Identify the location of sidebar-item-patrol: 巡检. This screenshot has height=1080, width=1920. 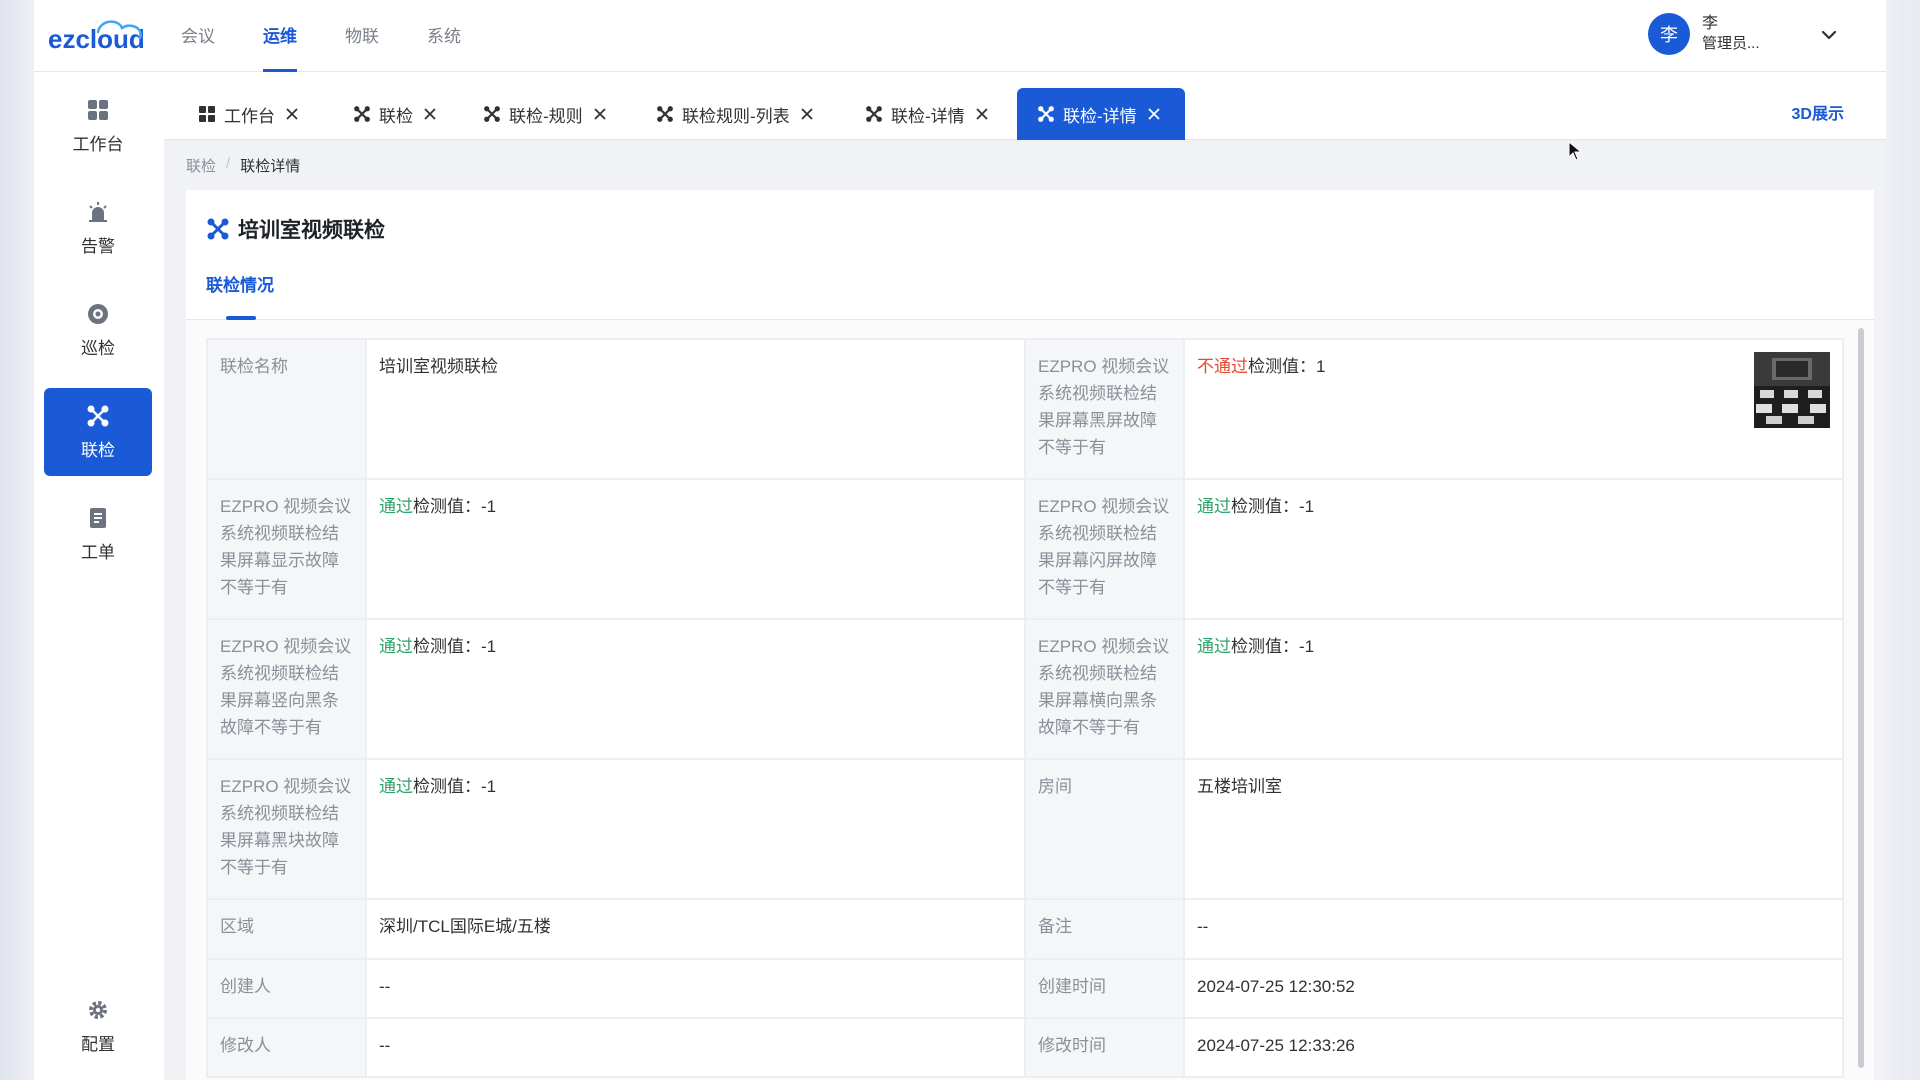
(98, 330).